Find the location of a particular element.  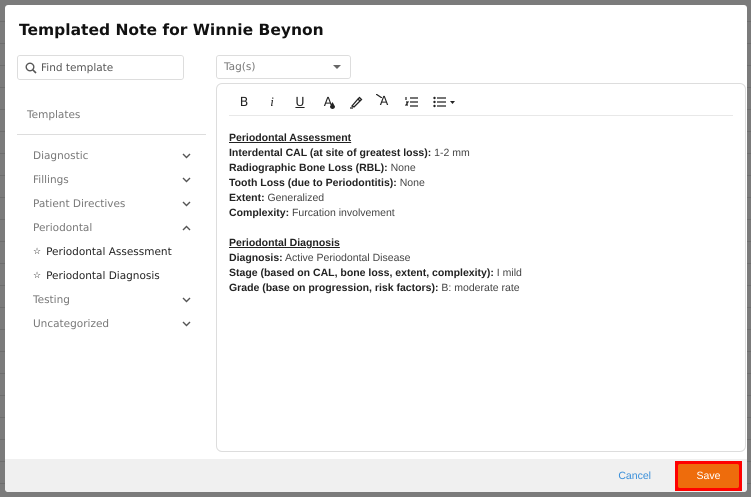

template-item: ☆ Periodontal Diagnosis is located at coordinates (111, 276).